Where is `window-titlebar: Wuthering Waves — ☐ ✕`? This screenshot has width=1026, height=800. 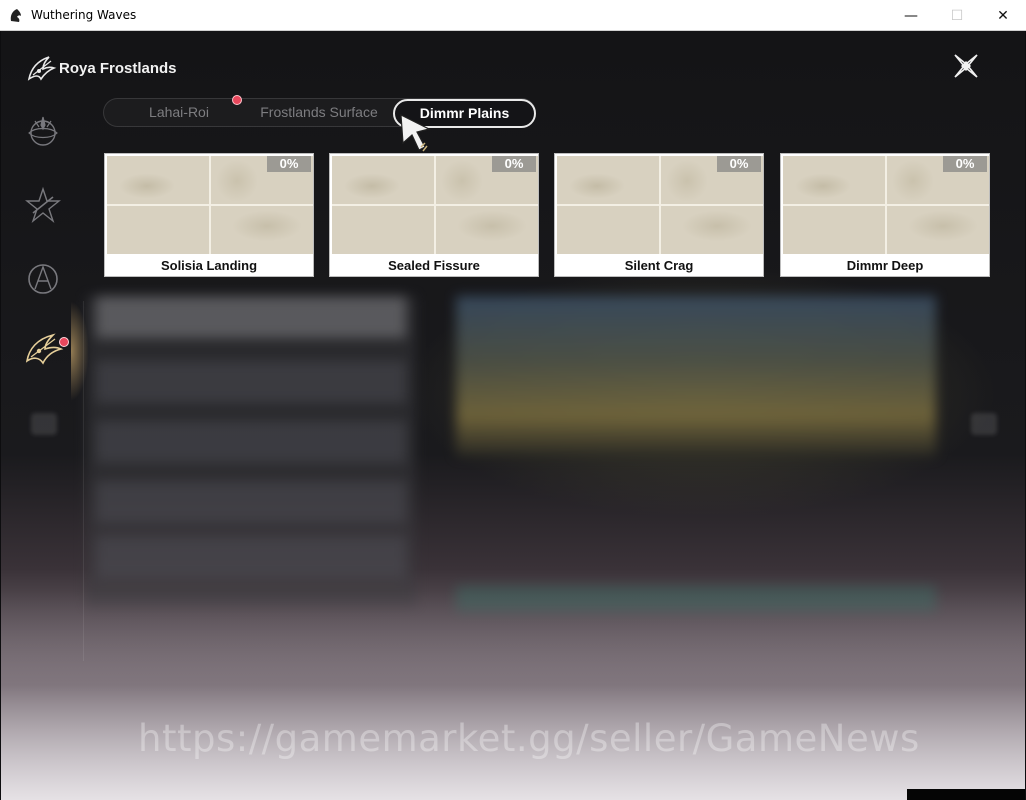
window-titlebar: Wuthering Waves — ☐ ✕ is located at coordinates (513, 15).